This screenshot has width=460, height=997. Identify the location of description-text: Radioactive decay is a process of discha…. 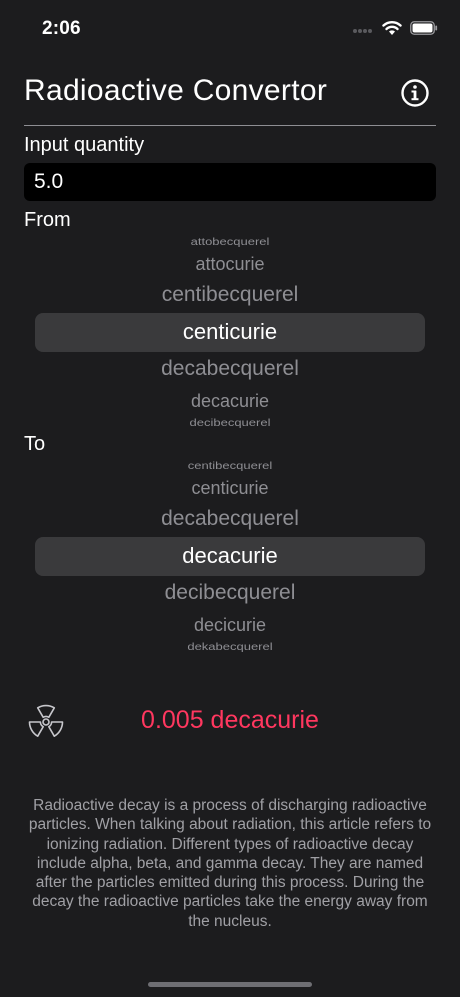
(230, 863).